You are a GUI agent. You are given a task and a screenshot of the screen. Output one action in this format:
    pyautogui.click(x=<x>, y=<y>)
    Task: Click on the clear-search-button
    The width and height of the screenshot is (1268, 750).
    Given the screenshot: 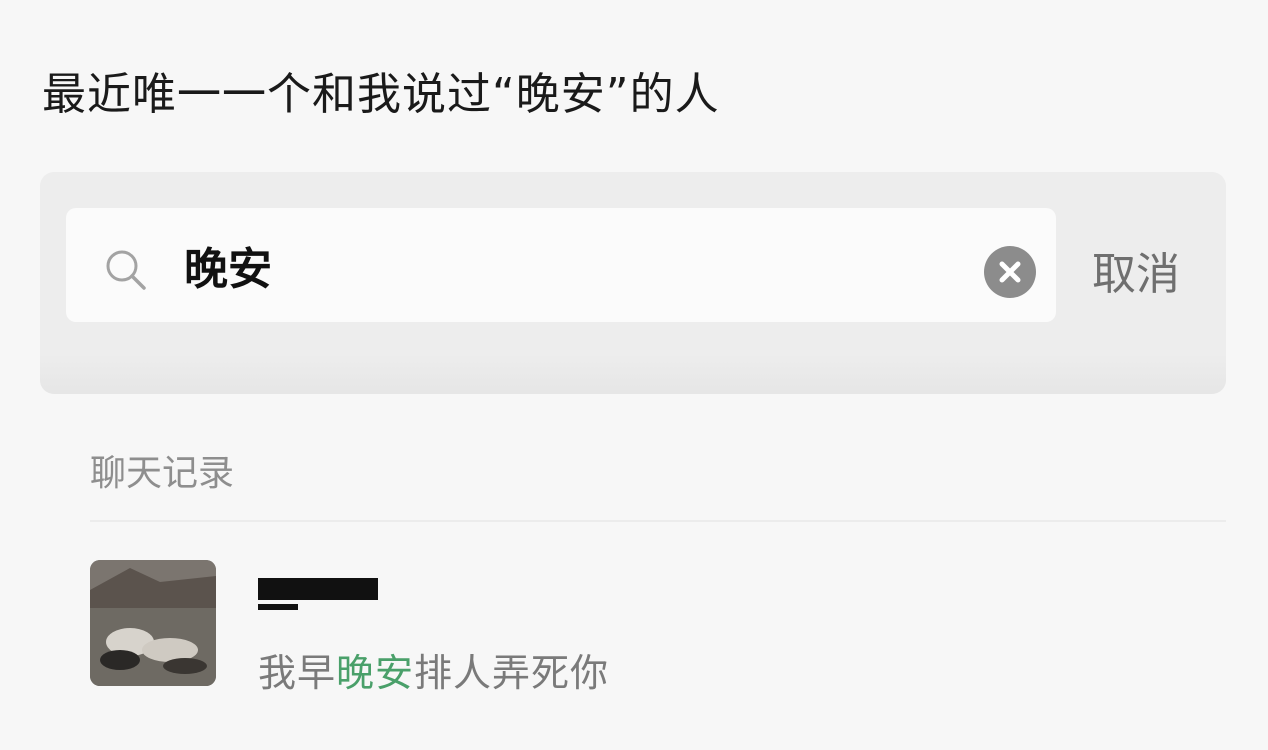 What is the action you would take?
    pyautogui.click(x=1010, y=272)
    